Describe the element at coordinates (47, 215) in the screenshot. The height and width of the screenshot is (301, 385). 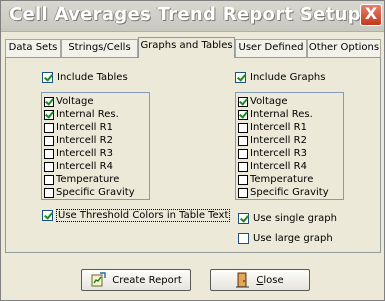
I see `threshold-colors-check` at that location.